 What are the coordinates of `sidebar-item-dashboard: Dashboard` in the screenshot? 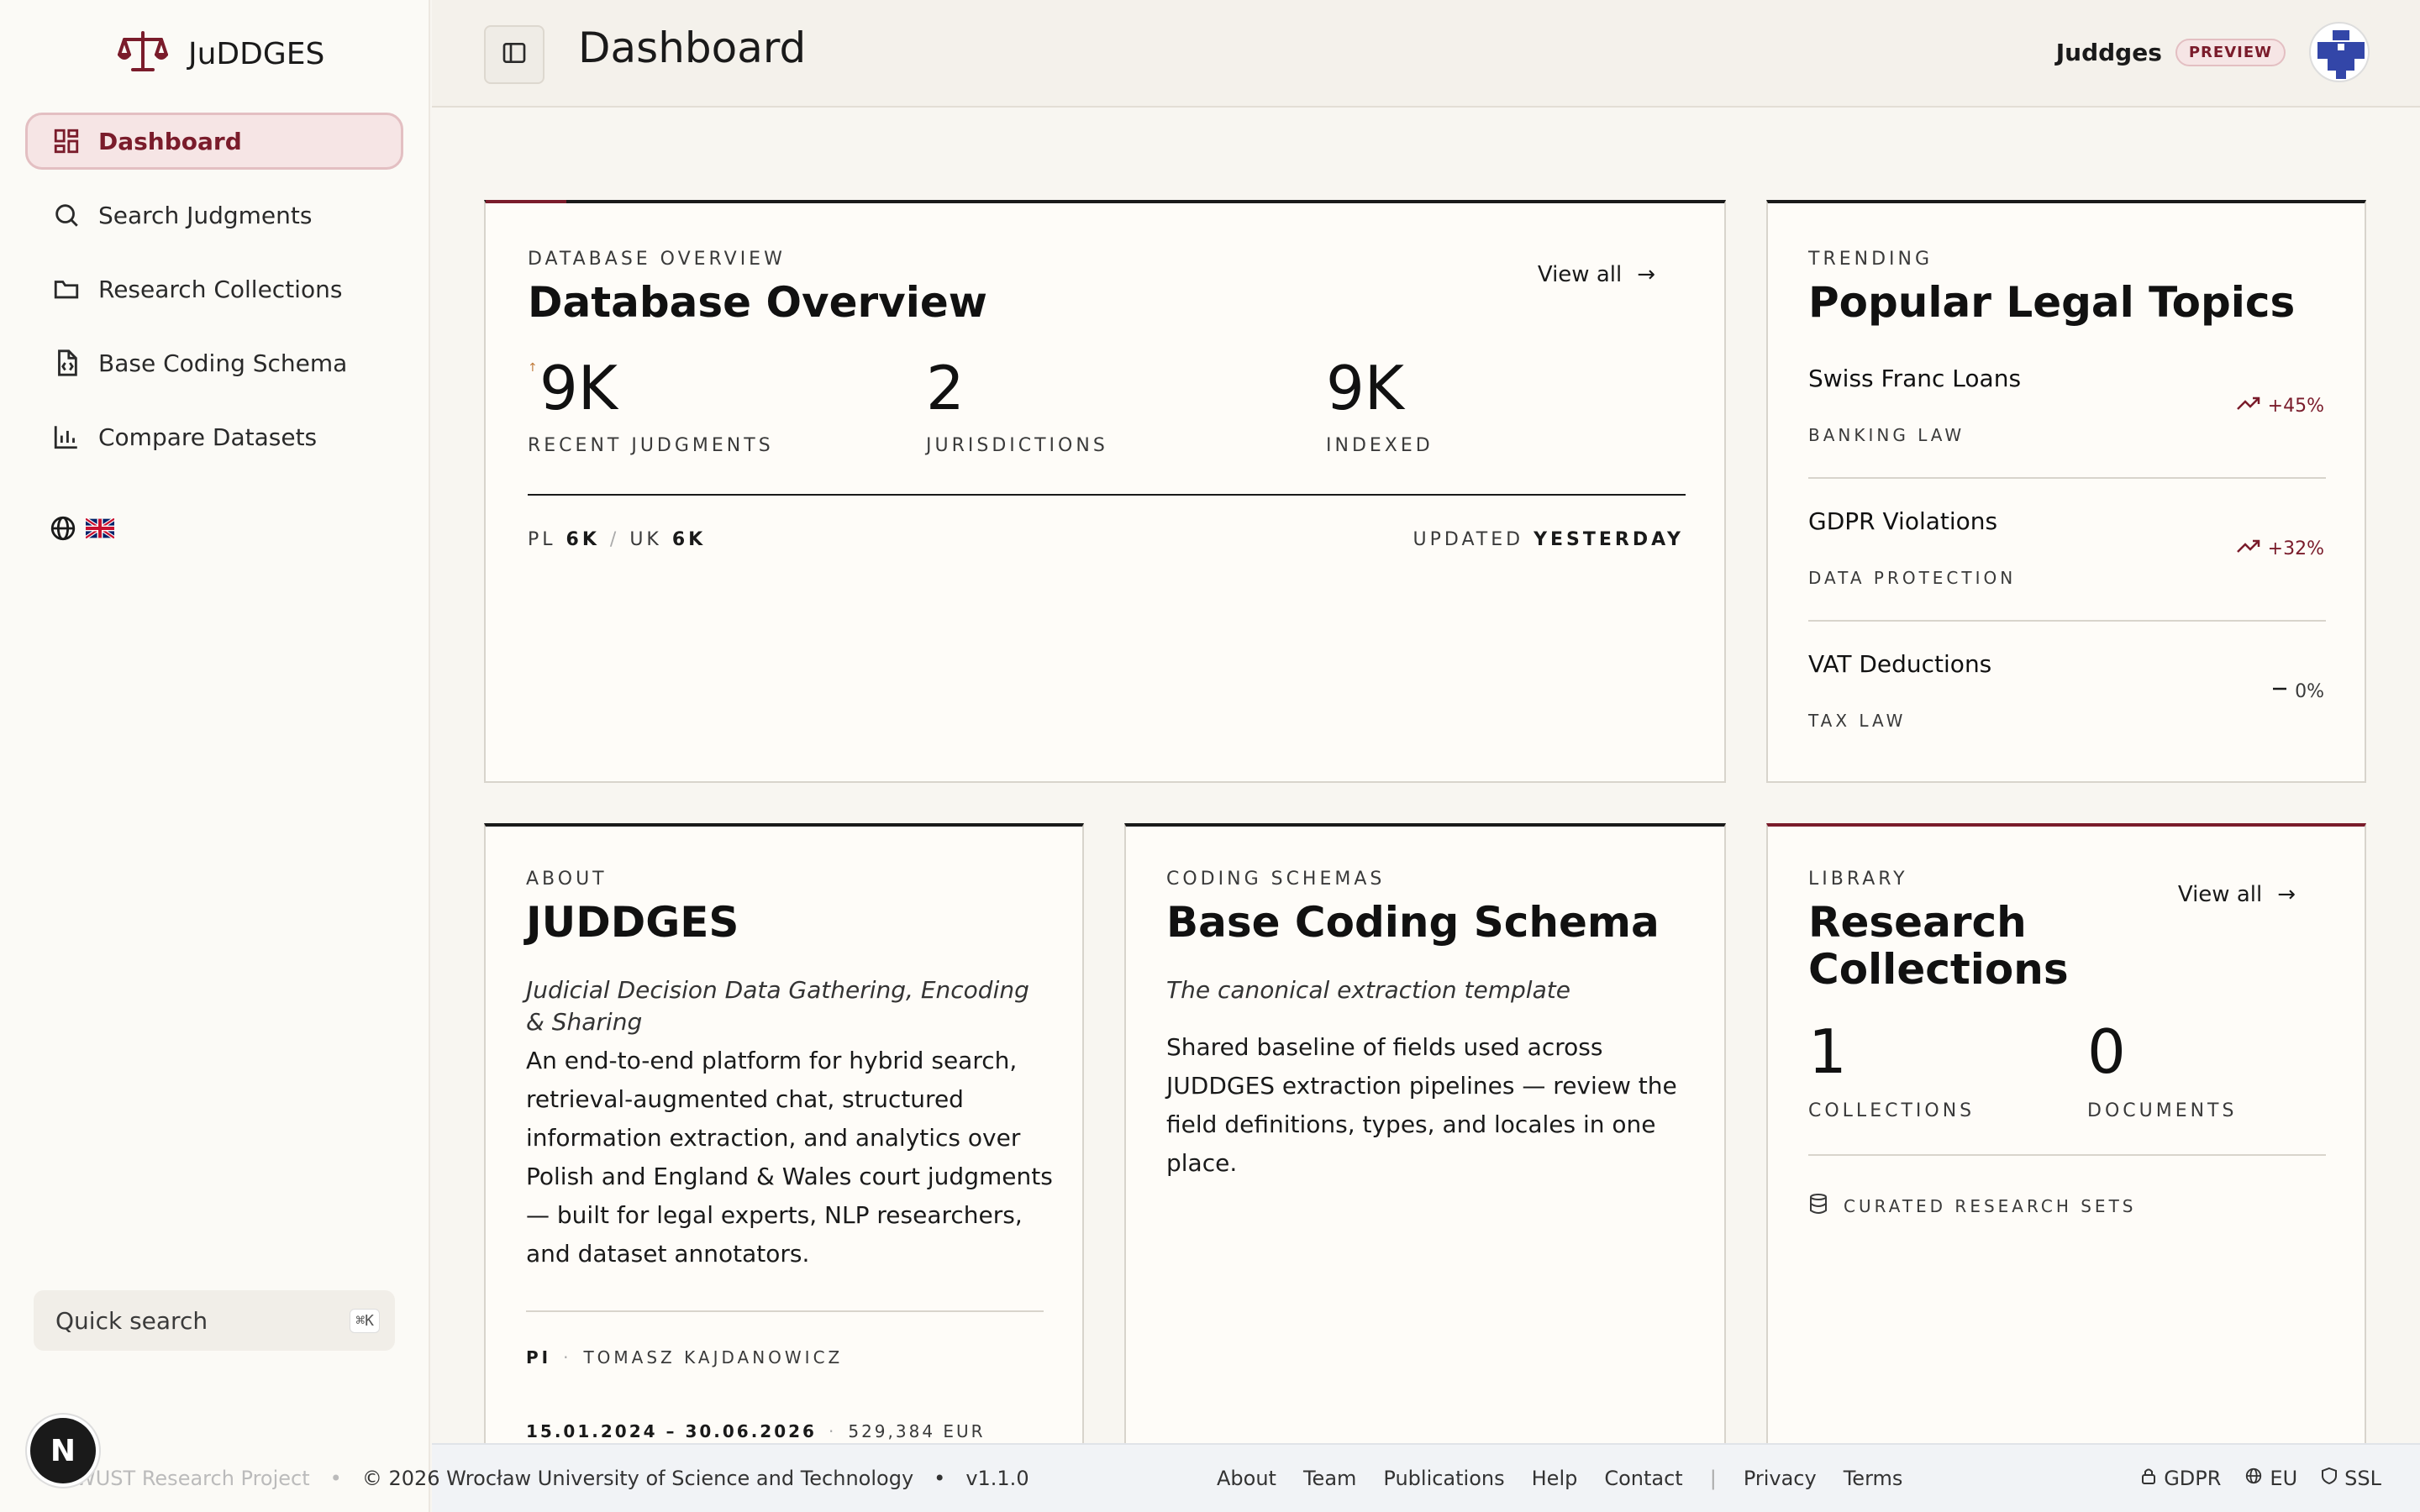 It's located at (214, 141).